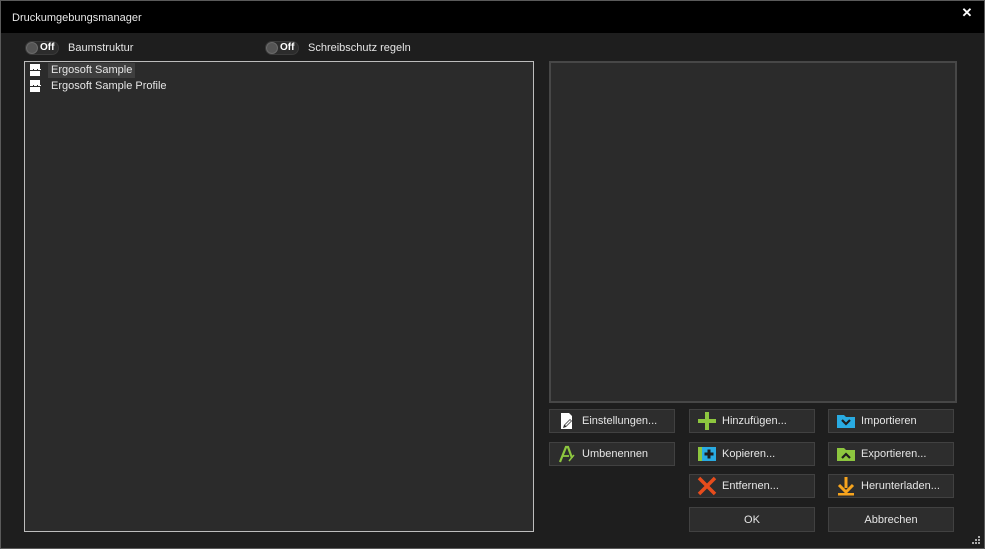 The width and height of the screenshot is (985, 549). I want to click on close-button: ✕, so click(967, 13).